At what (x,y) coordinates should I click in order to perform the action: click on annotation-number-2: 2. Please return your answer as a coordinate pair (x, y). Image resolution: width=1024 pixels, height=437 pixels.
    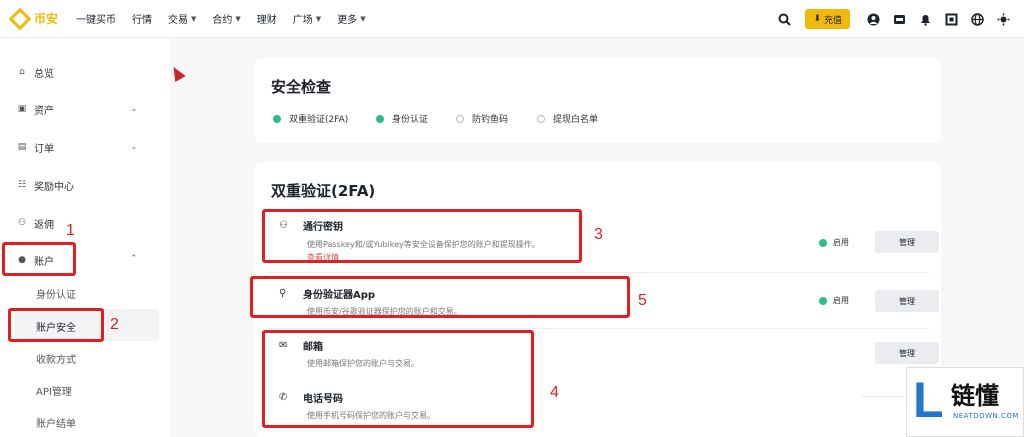
    Looking at the image, I should click on (114, 324).